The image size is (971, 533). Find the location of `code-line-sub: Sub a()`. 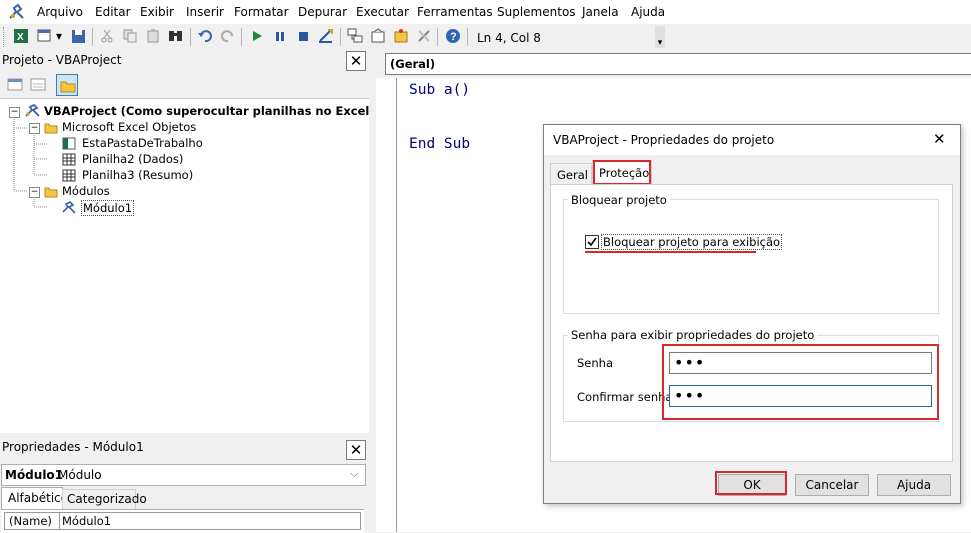

code-line-sub: Sub a() is located at coordinates (439, 90).